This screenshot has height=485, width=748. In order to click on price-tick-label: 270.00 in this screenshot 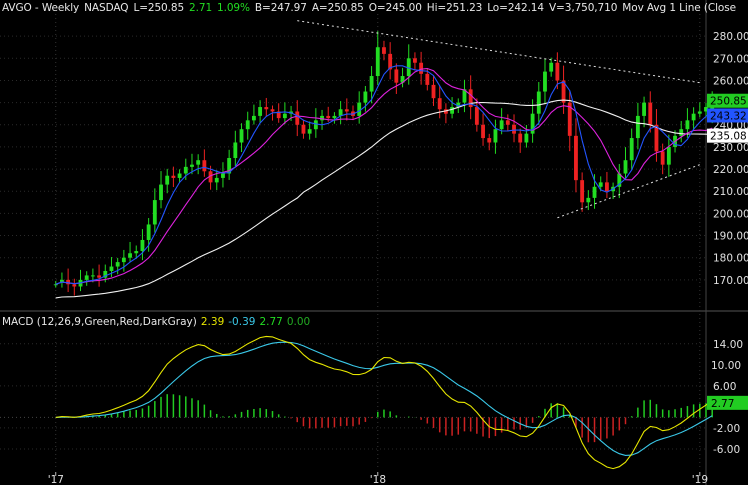, I will do `click(730, 59)`.